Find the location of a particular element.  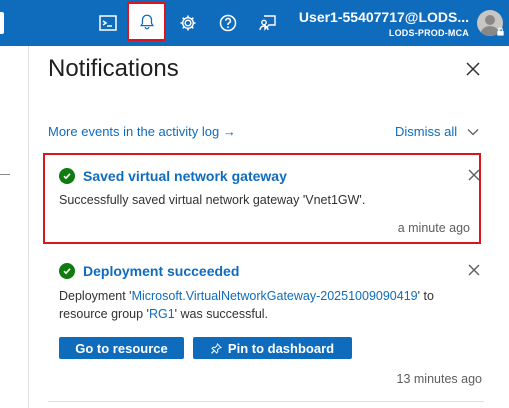

go-to-resource-button: Go to resource is located at coordinates (121, 348).